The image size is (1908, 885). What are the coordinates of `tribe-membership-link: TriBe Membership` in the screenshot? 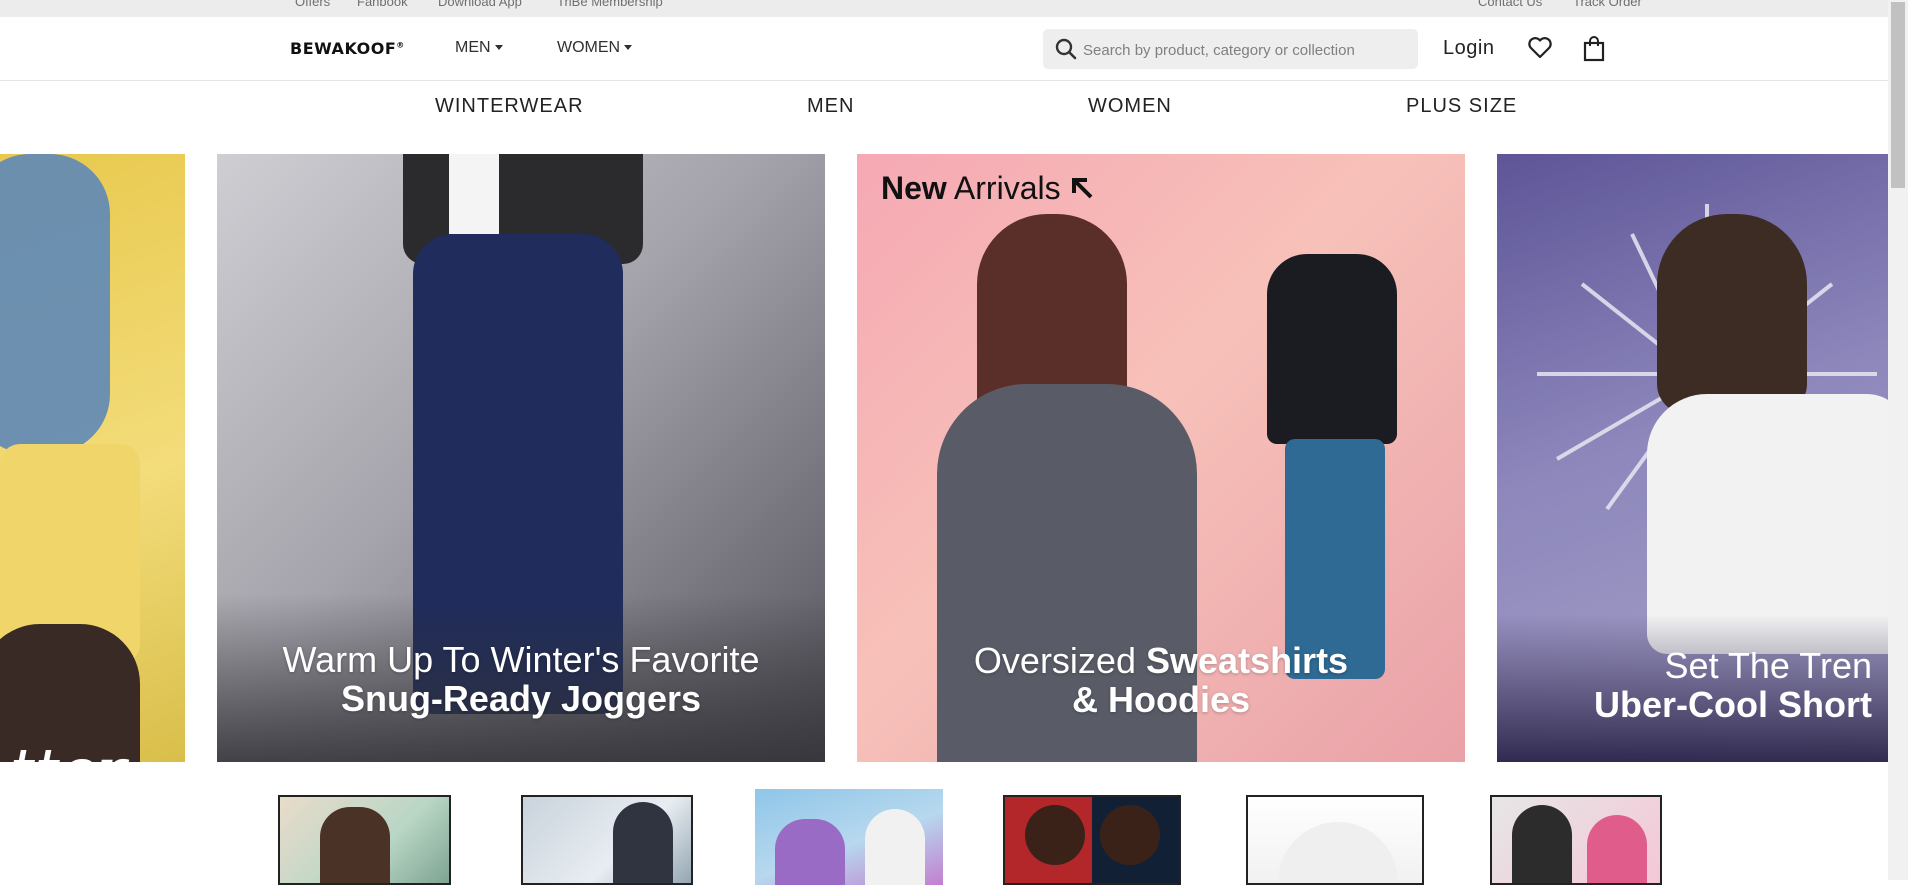 It's located at (610, 4).